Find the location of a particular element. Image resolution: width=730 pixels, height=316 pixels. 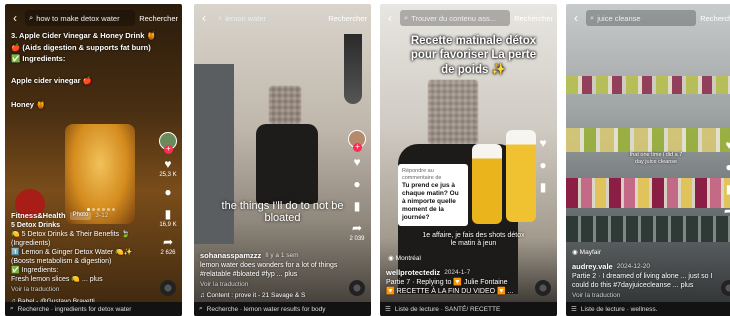

creator-username: wellprotectediz 2024-1-7 is located at coordinates (456, 273).